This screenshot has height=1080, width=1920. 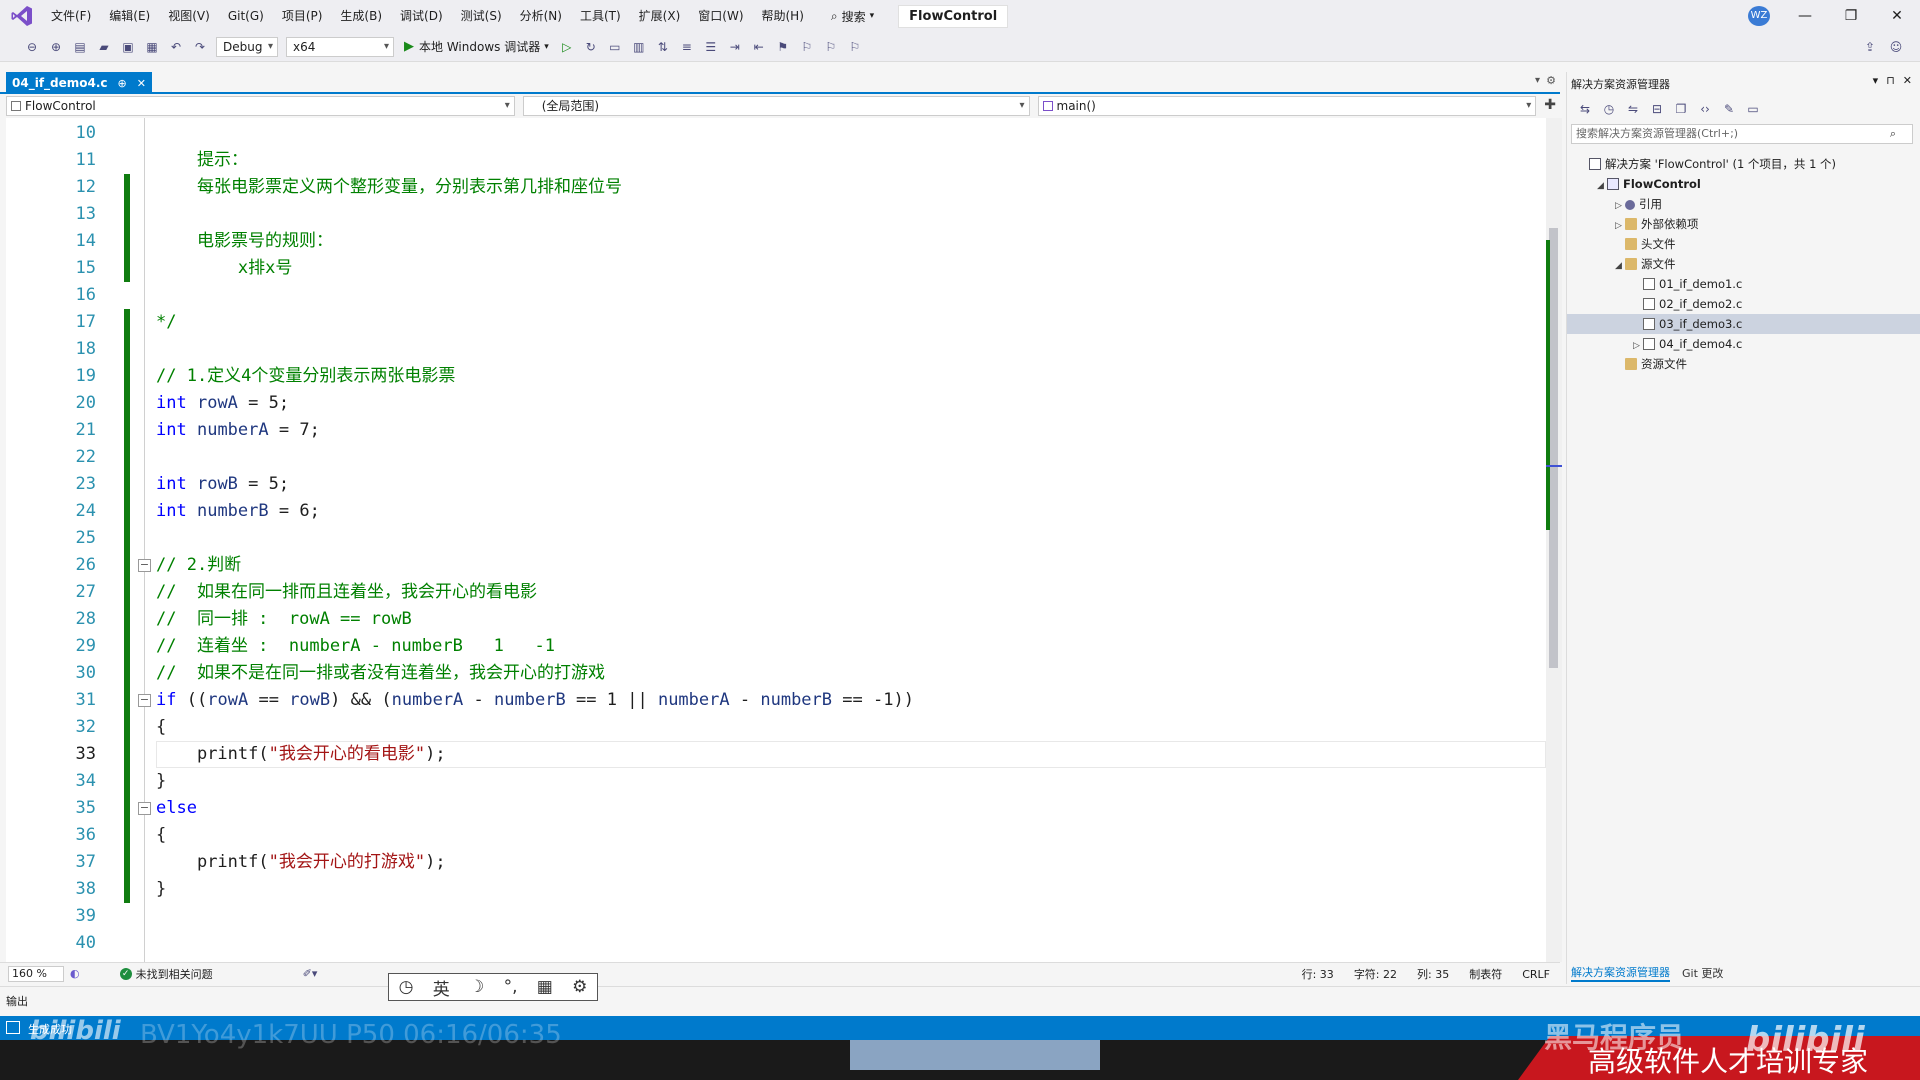 What do you see at coordinates (687, 47) in the screenshot?
I see `comment-icon: ≡` at bounding box center [687, 47].